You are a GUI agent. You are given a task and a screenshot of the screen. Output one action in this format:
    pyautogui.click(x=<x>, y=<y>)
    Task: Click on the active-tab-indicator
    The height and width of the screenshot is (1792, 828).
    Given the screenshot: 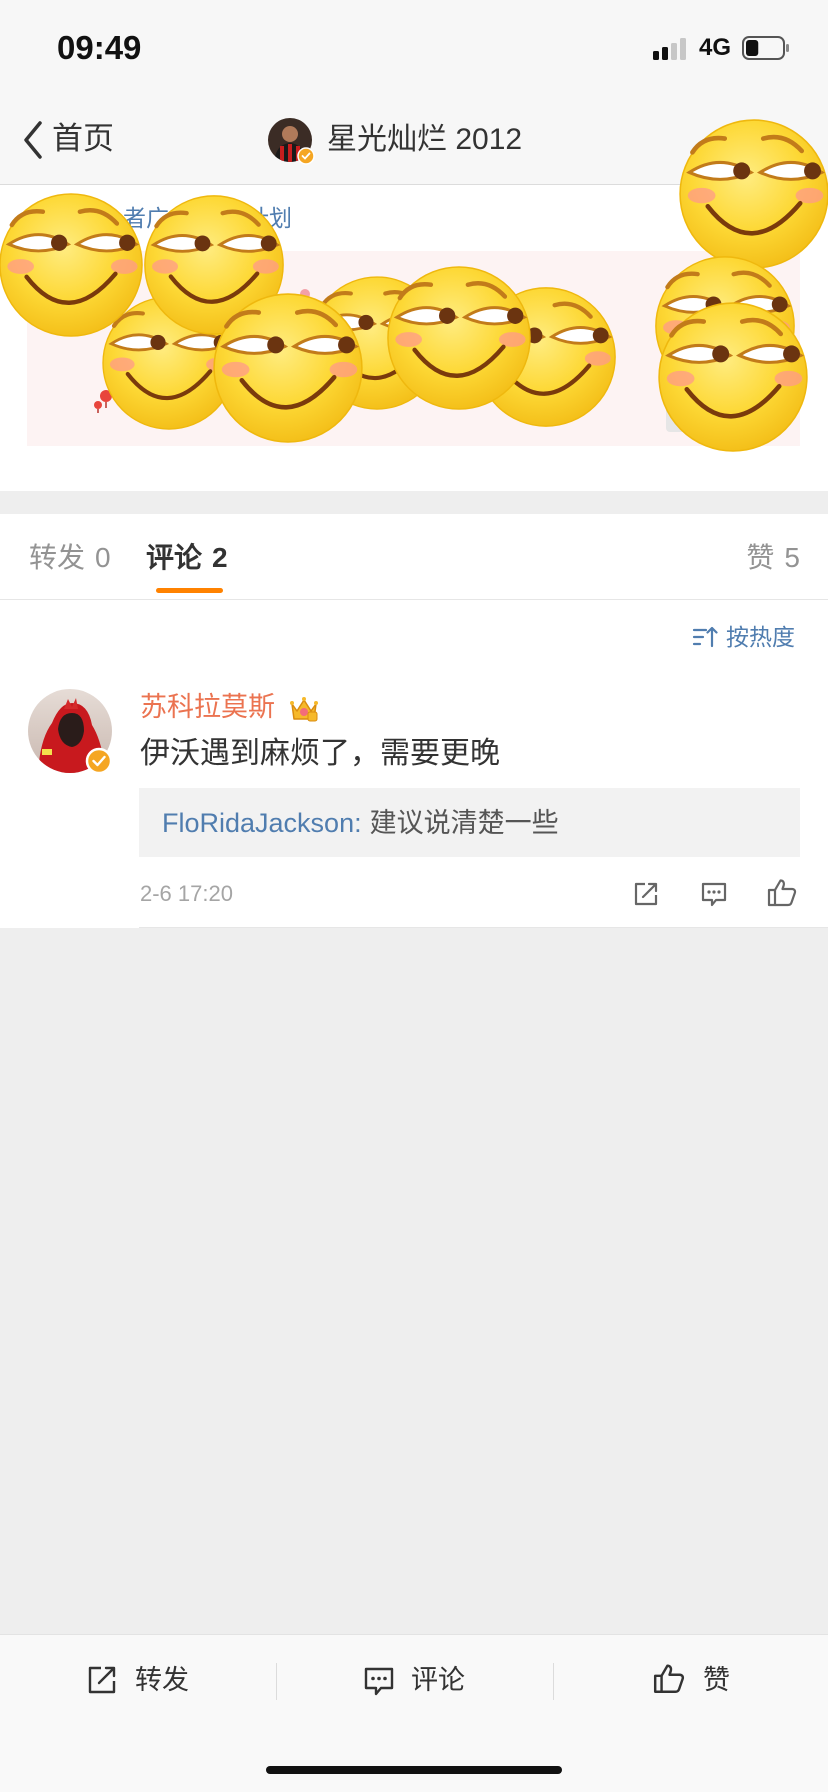 What is the action you would take?
    pyautogui.click(x=189, y=590)
    